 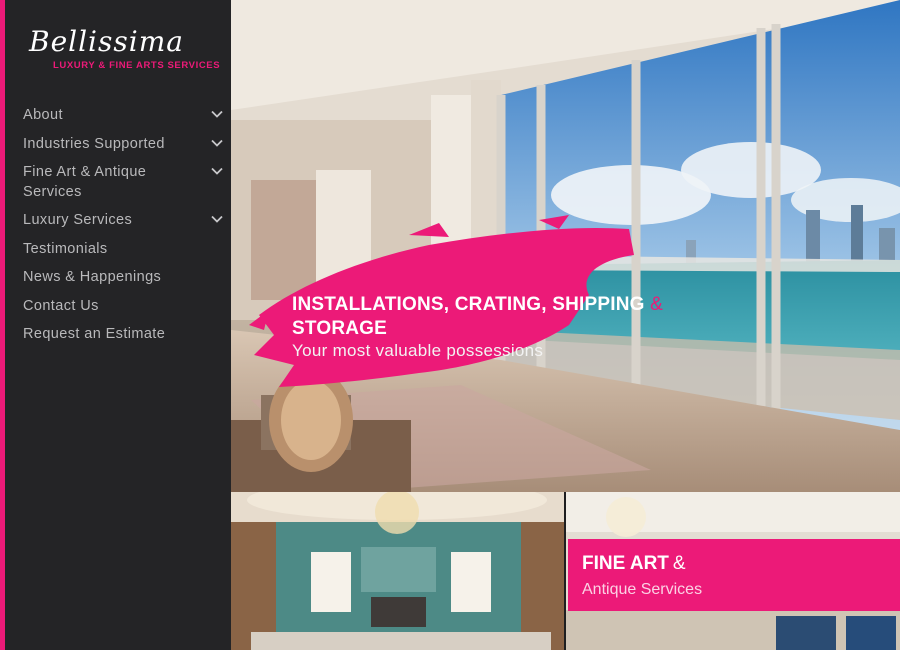 I want to click on nav-item-label: Industries Supported, so click(x=94, y=143).